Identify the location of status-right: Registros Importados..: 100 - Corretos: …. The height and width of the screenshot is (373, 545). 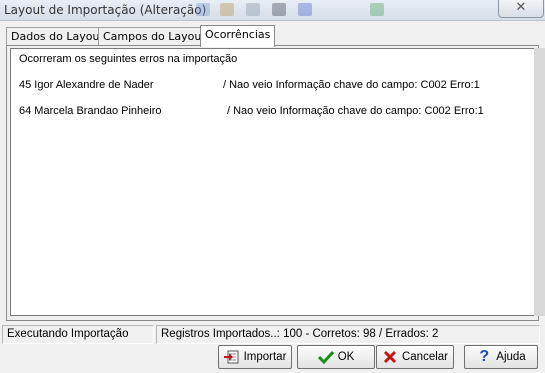
(348, 334).